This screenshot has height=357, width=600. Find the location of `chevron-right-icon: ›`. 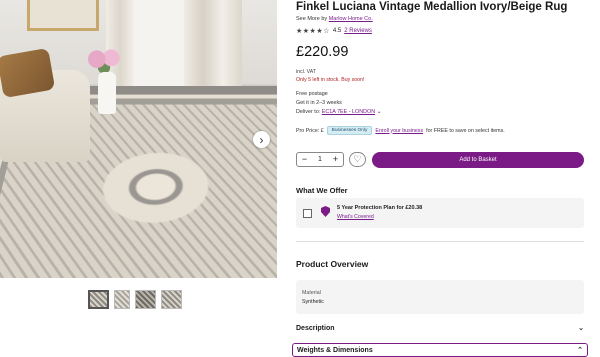

chevron-right-icon: › is located at coordinates (261, 139).